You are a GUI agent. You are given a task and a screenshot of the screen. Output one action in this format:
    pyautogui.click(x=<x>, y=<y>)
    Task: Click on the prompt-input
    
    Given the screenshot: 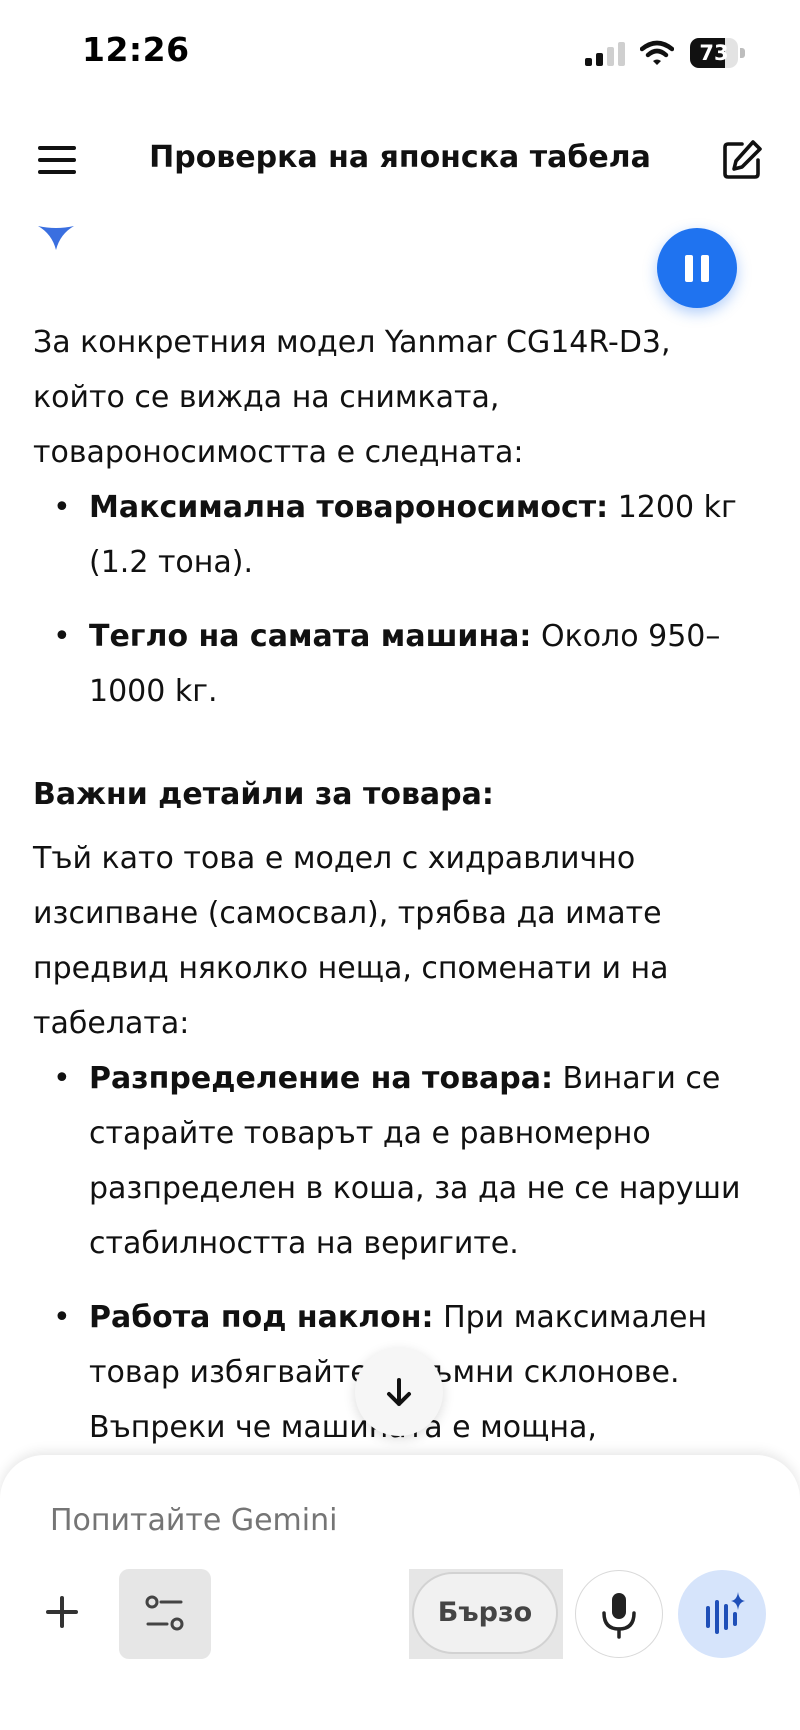 What is the action you would take?
    pyautogui.click(x=375, y=1520)
    